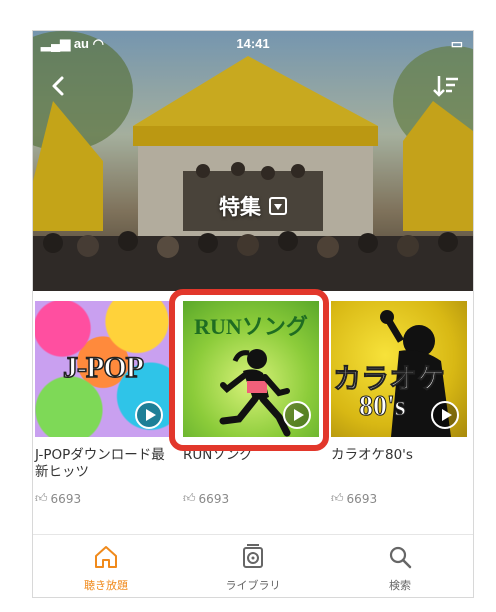 Image resolution: width=496 pixels, height=612 pixels. What do you see at coordinates (240, 207) in the screenshot?
I see `hero-title: 特集` at bounding box center [240, 207].